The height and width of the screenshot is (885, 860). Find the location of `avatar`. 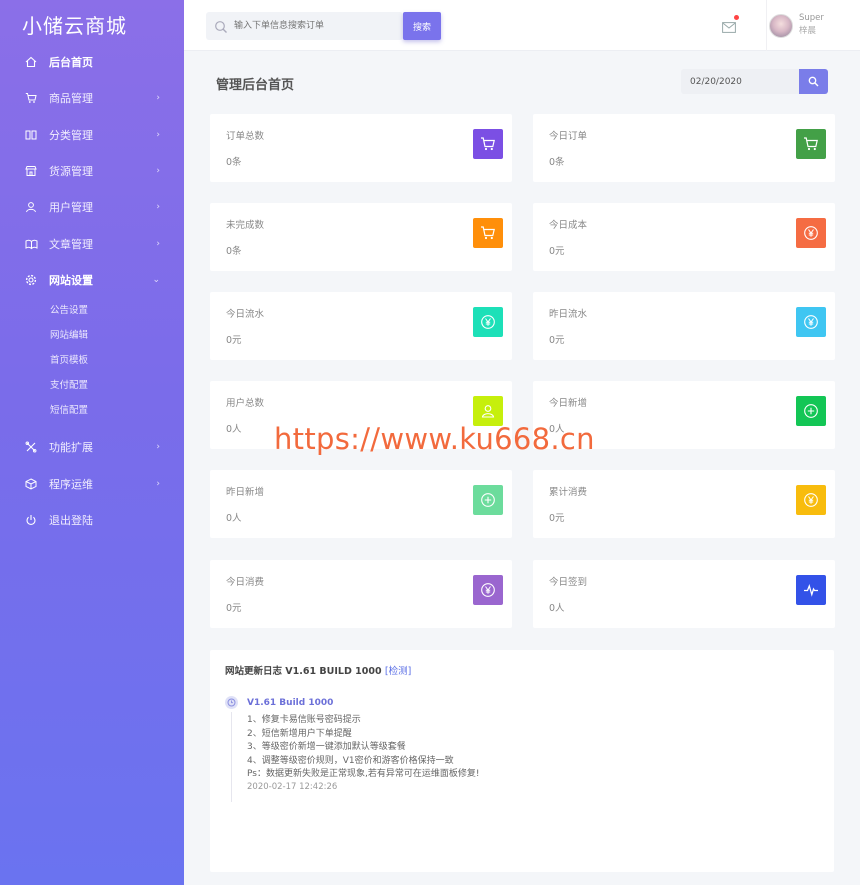

avatar is located at coordinates (781, 26).